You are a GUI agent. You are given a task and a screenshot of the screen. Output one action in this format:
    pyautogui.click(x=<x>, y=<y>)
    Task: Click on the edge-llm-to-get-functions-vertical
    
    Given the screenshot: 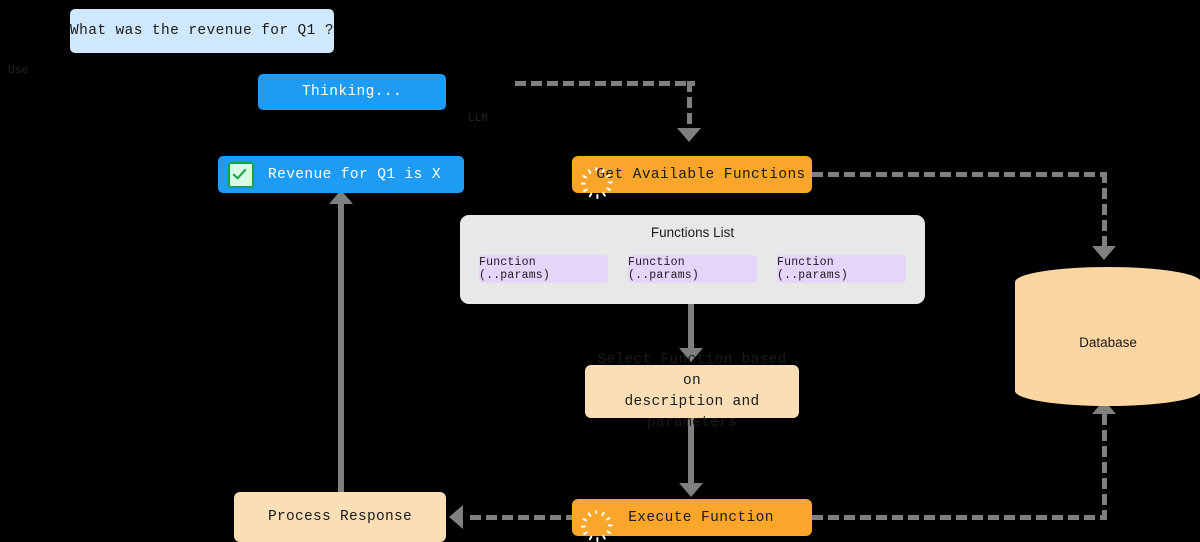 What is the action you would take?
    pyautogui.click(x=689, y=105)
    